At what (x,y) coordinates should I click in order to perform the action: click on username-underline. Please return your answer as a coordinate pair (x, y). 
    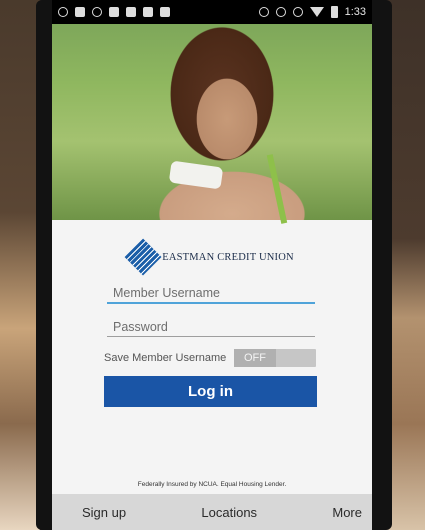
    Looking at the image, I should click on (211, 303).